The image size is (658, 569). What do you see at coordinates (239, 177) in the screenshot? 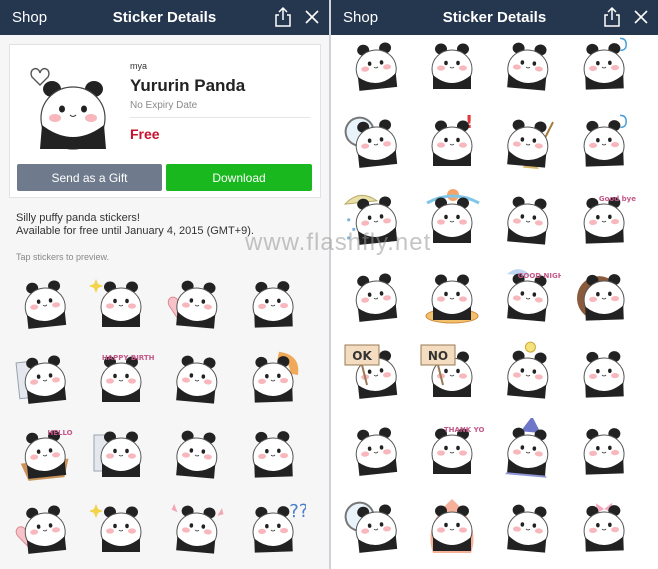
I see `download-button: Download` at bounding box center [239, 177].